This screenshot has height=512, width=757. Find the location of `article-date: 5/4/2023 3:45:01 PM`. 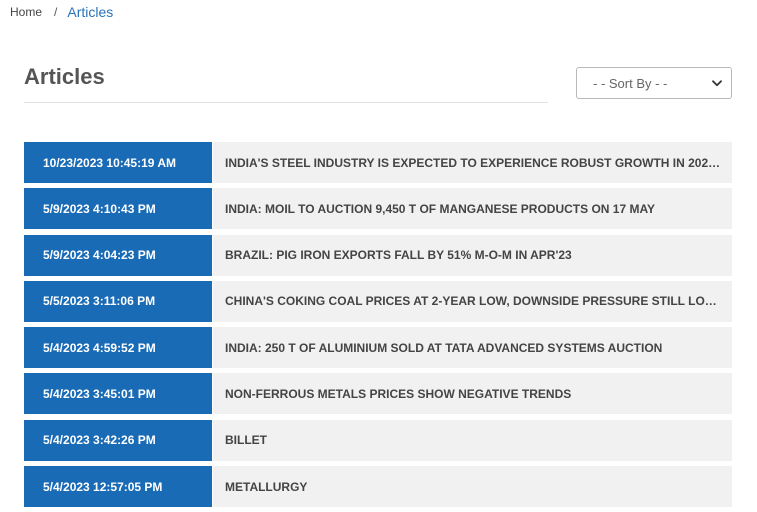

article-date: 5/4/2023 3:45:01 PM is located at coordinates (118, 394).